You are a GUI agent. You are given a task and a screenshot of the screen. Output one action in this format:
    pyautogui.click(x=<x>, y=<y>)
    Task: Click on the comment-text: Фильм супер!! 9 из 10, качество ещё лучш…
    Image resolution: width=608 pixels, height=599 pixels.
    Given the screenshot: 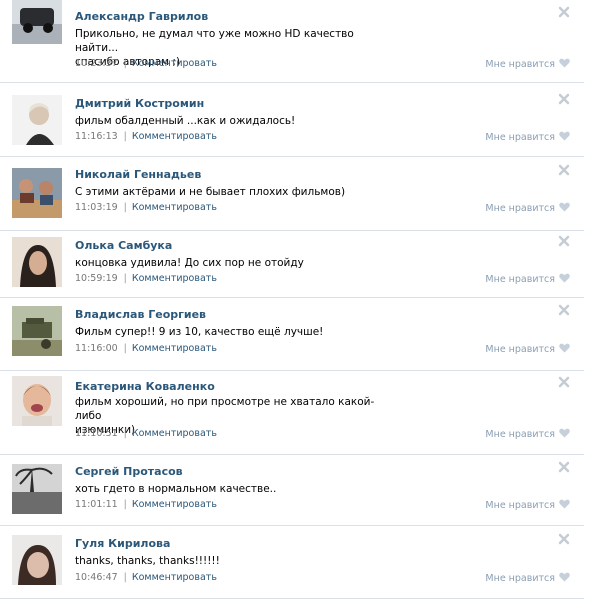 What is the action you would take?
    pyautogui.click(x=235, y=332)
    